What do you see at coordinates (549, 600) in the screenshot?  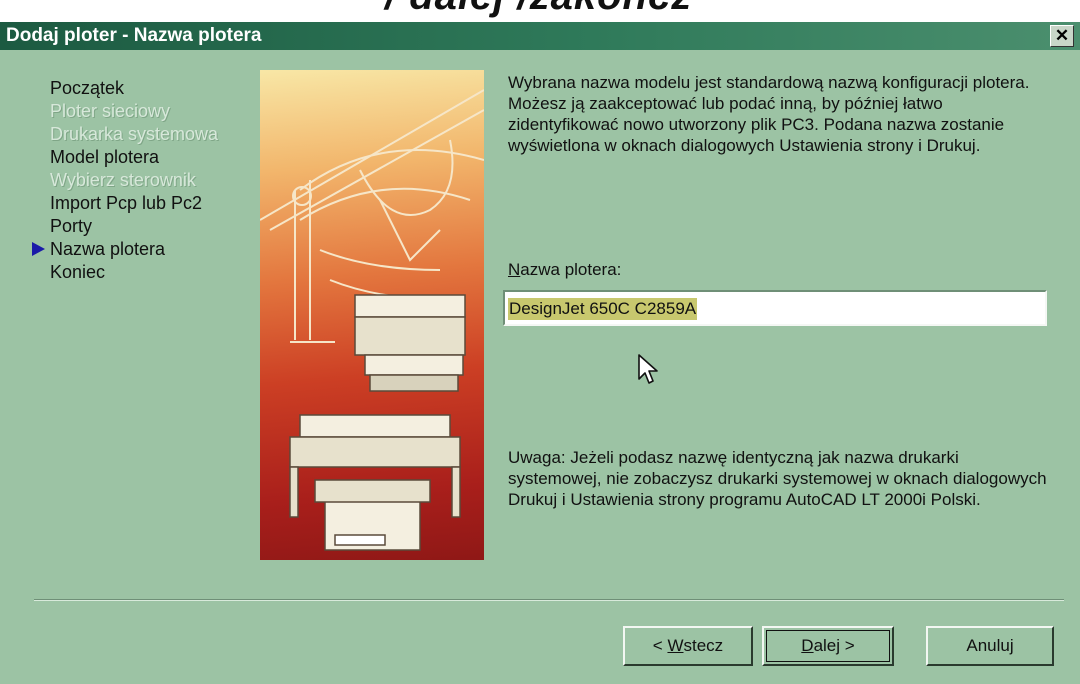 I see `separator-line` at bounding box center [549, 600].